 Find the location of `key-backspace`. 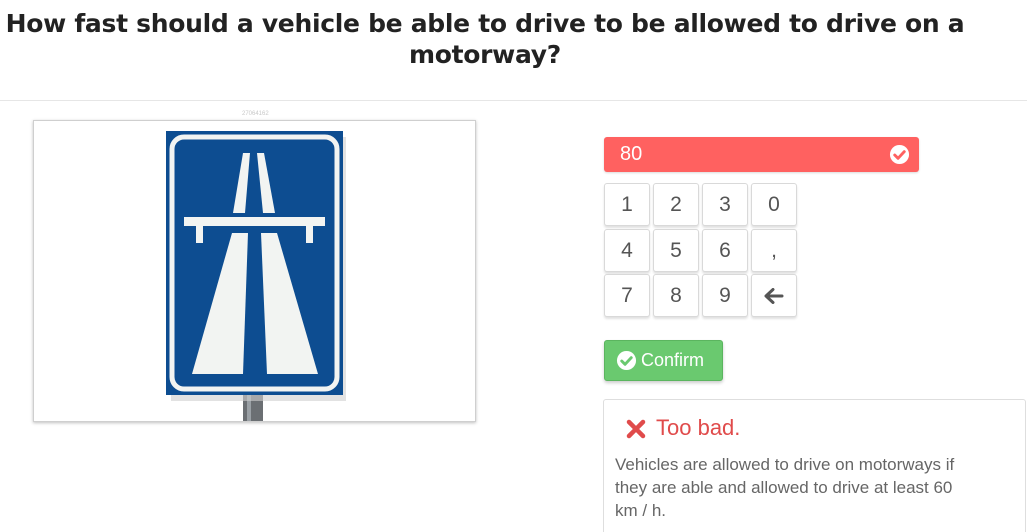

key-backspace is located at coordinates (774, 295).